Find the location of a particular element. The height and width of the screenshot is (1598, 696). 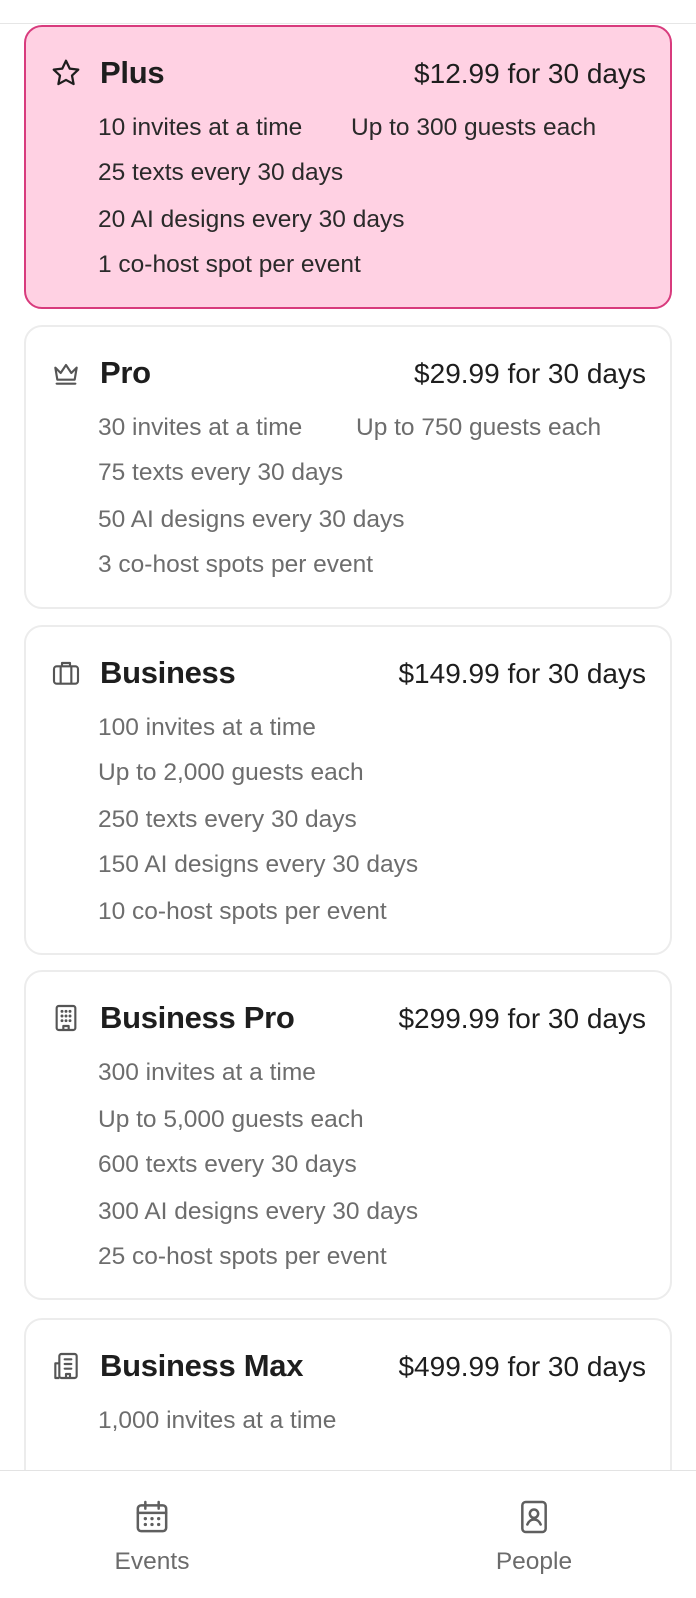

tab-events: Events is located at coordinates (152, 1534).